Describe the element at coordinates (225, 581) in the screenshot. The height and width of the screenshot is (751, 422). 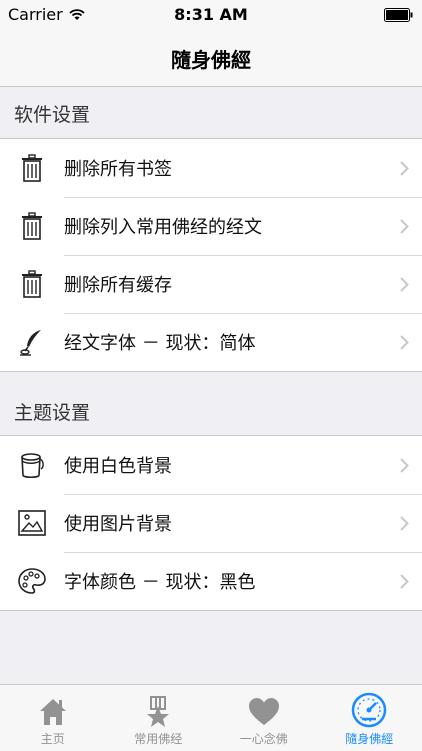
I see `row-label: 字体颜色 － 现状：黑色` at that location.